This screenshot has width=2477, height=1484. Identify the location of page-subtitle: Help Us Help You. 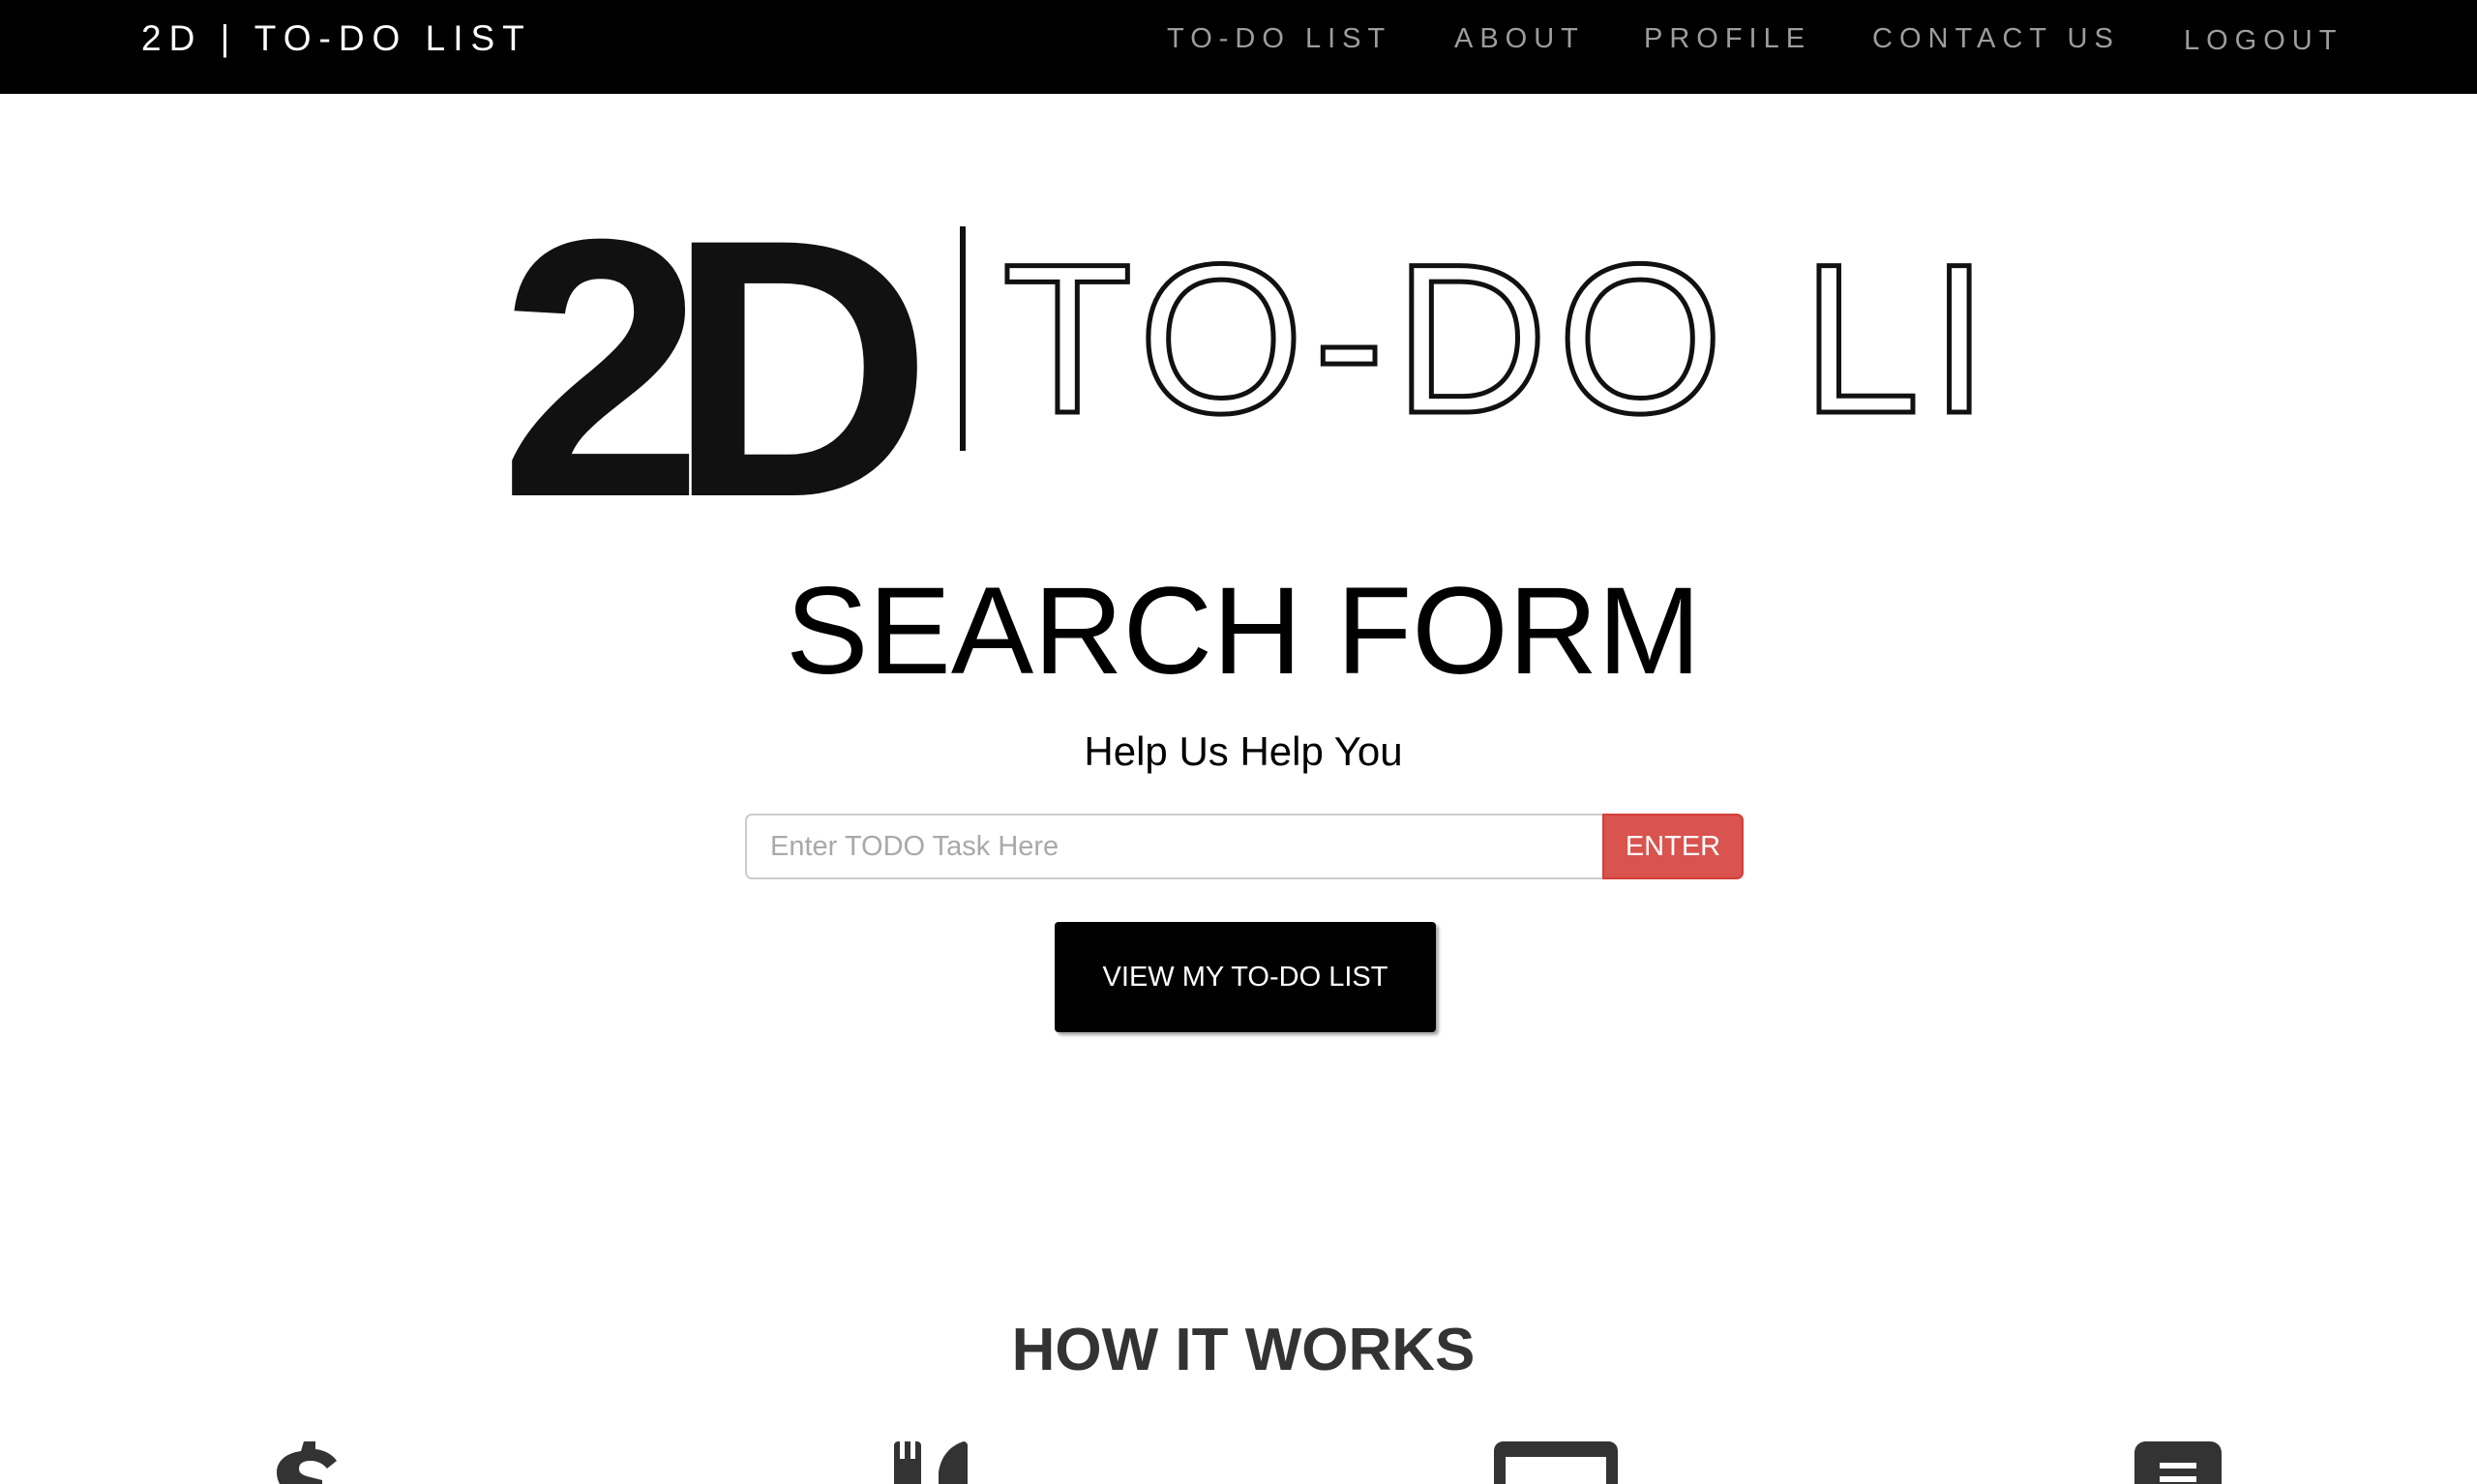
(1243, 751).